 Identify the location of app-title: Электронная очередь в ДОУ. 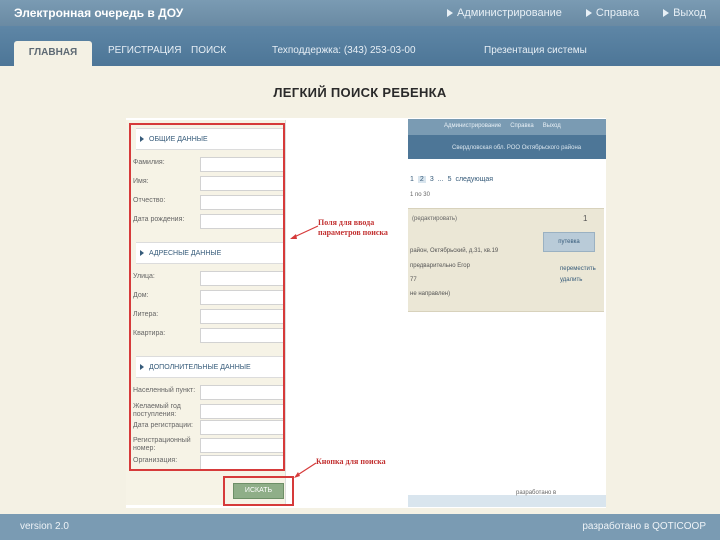
(98, 13).